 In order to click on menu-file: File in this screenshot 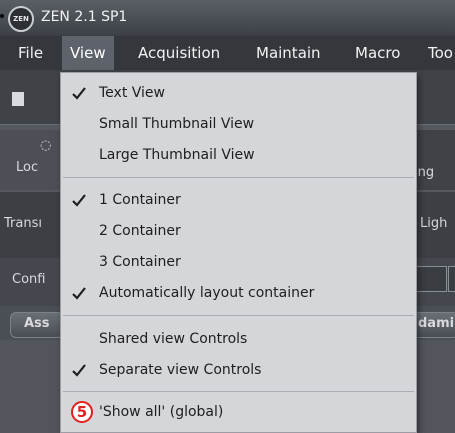, I will do `click(30, 53)`.